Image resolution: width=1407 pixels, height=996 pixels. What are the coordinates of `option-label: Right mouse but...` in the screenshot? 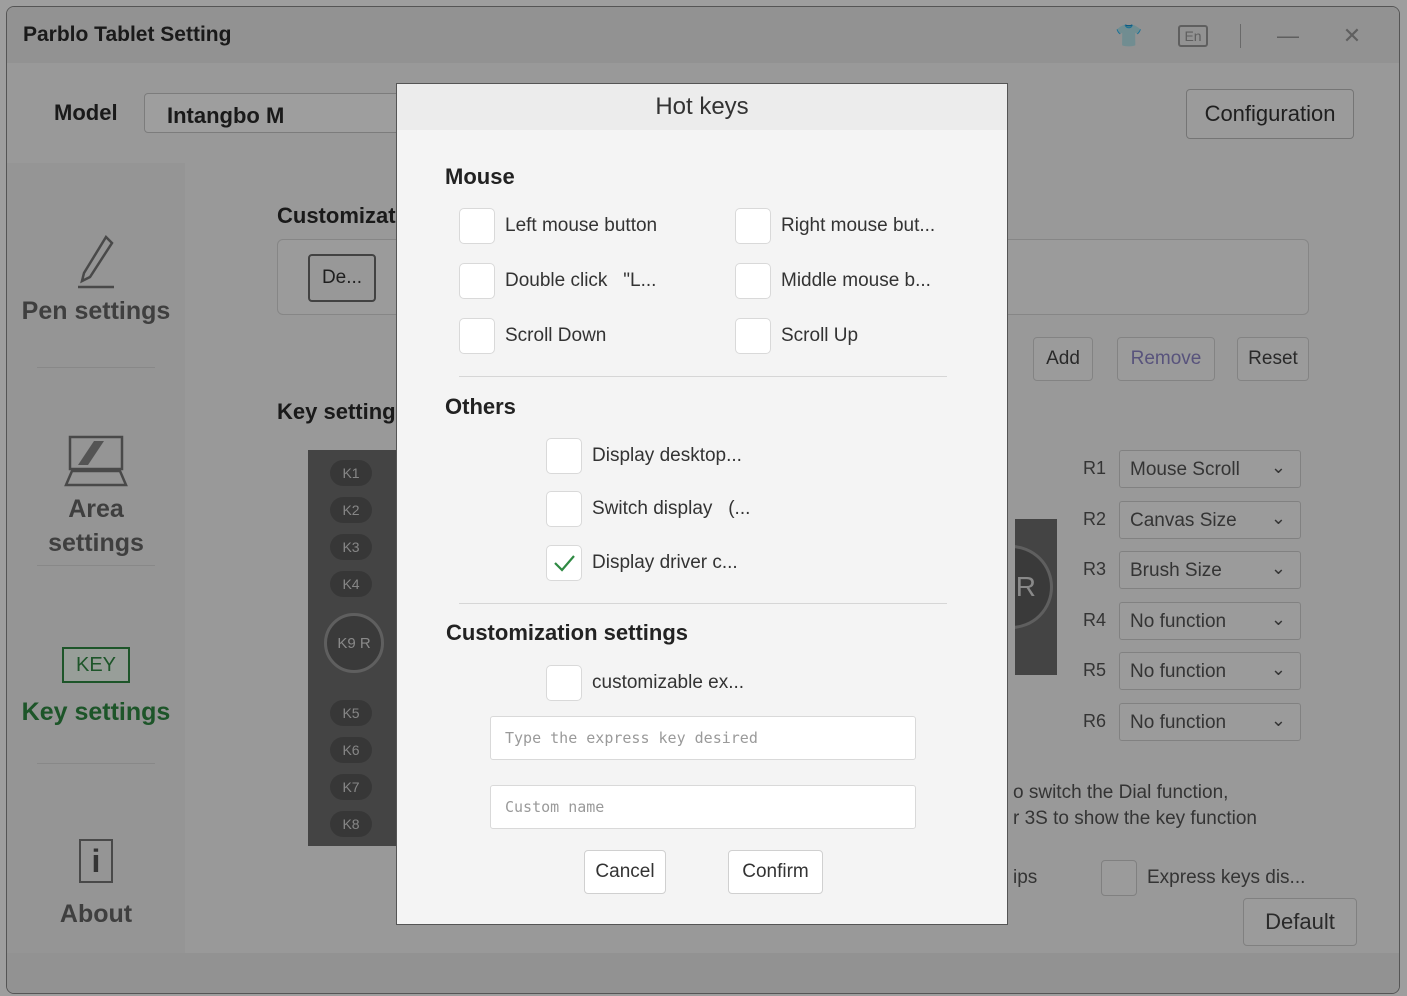 It's located at (858, 225).